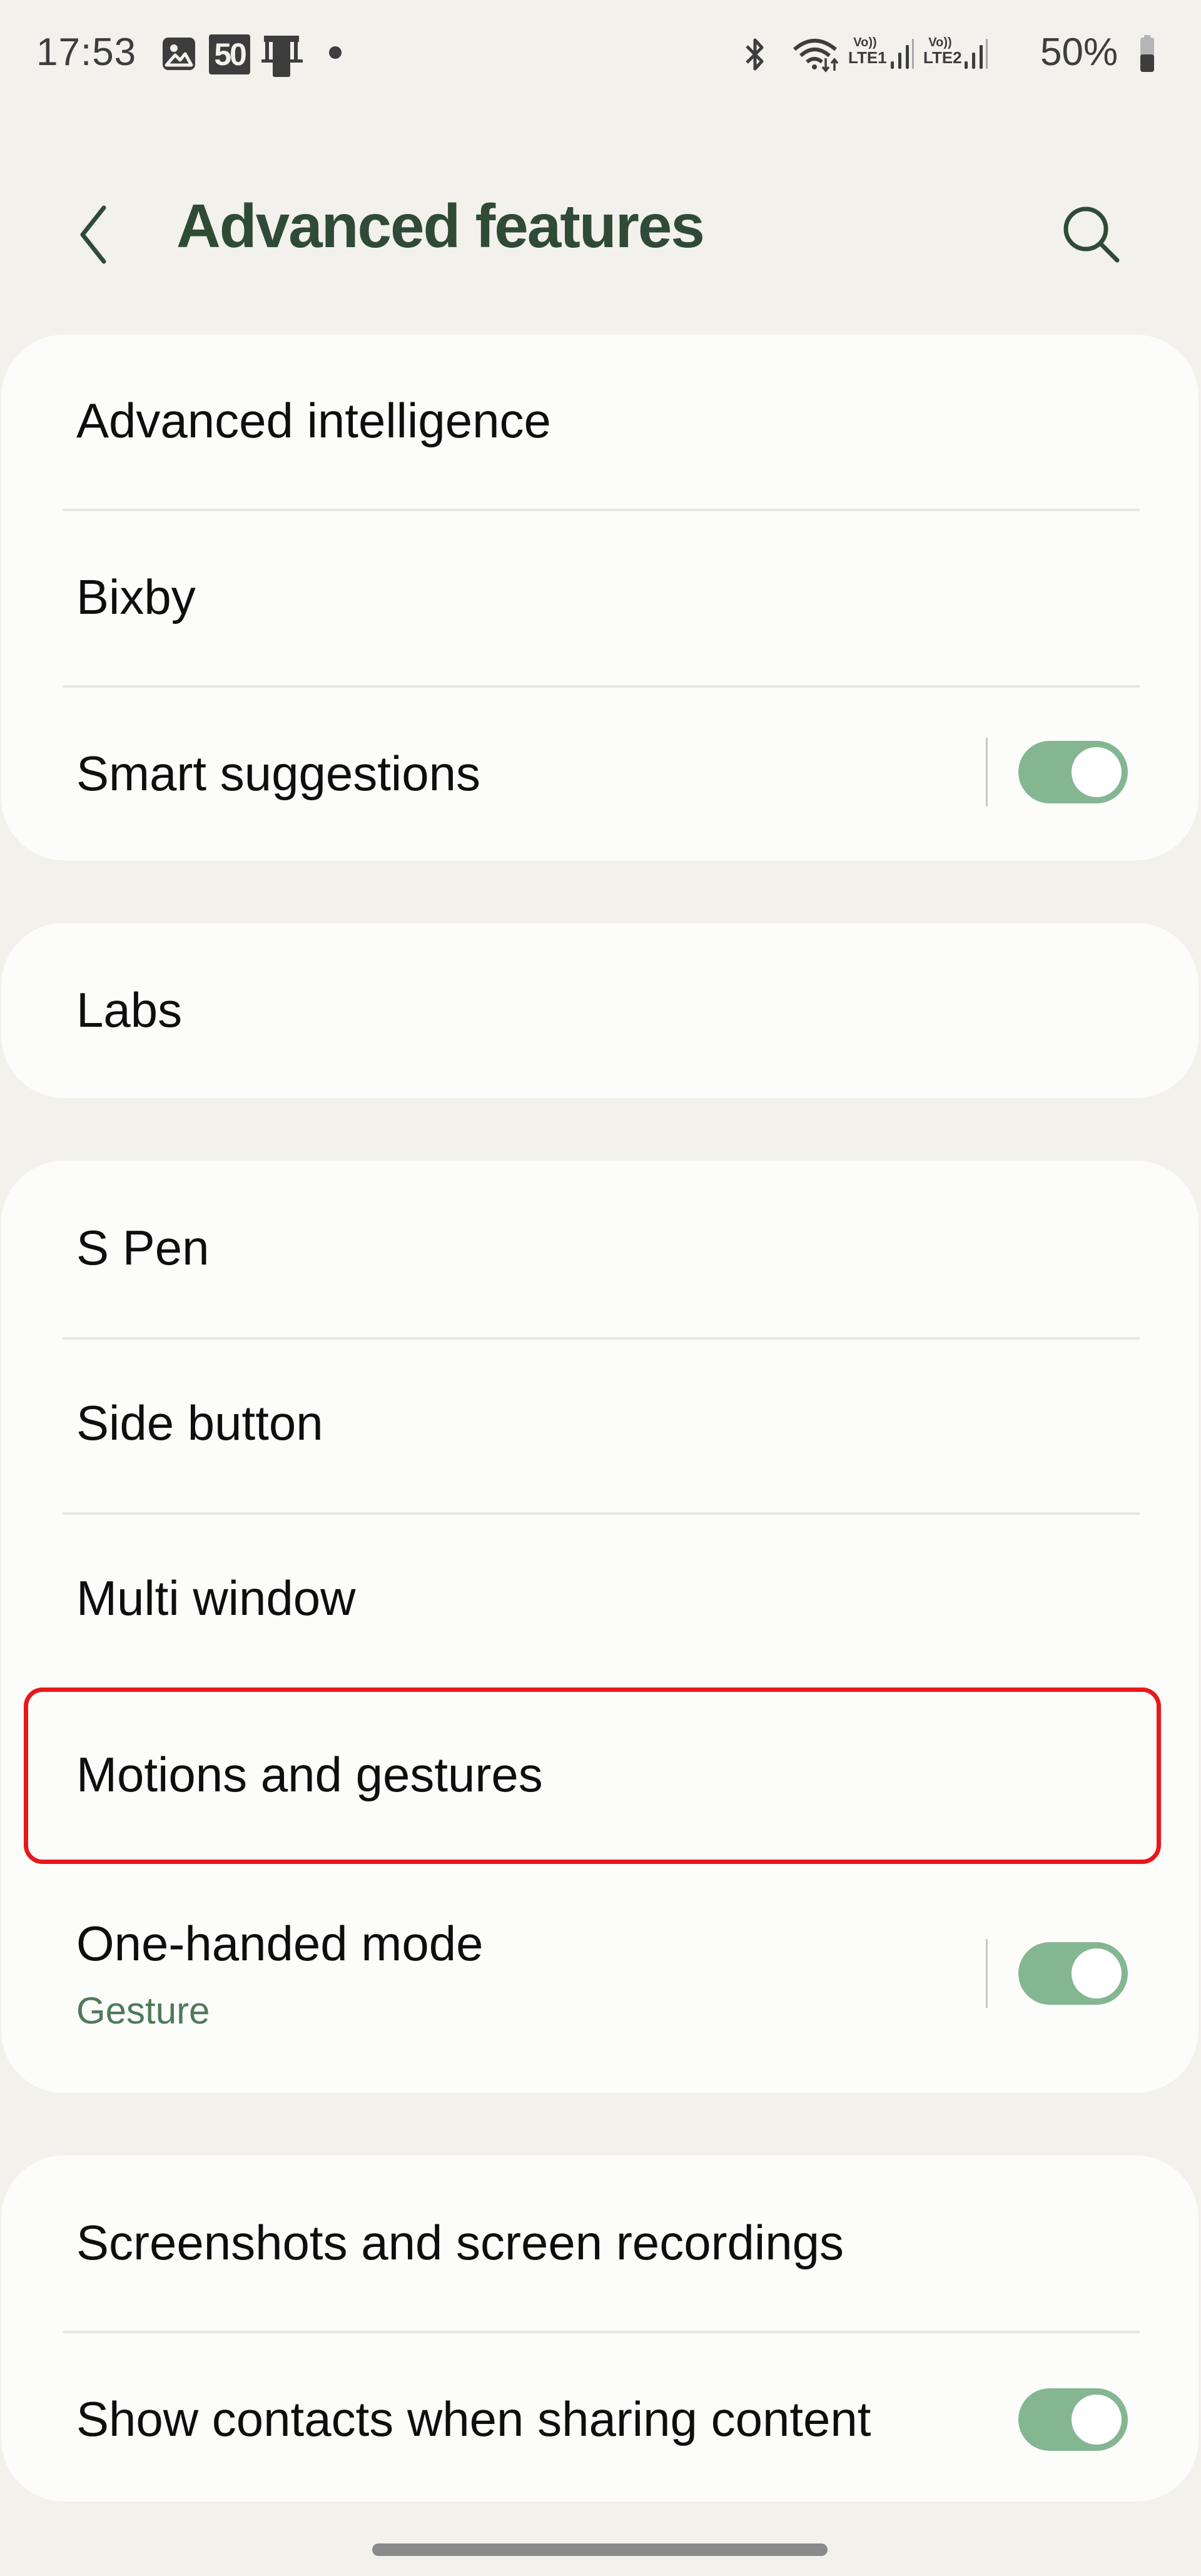 The height and width of the screenshot is (2576, 1201). I want to click on status-bar: 17:53 50 Vo)) LTE1 Vo)) LTE2 50%, so click(600, 53).